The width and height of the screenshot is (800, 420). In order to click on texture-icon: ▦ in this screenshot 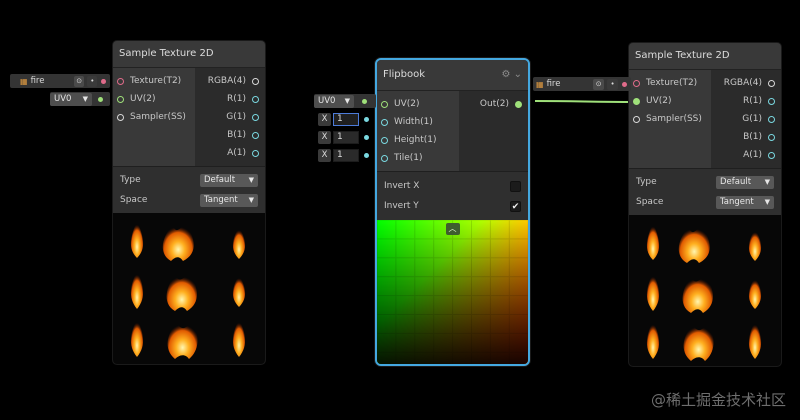, I will do `click(24, 81)`.